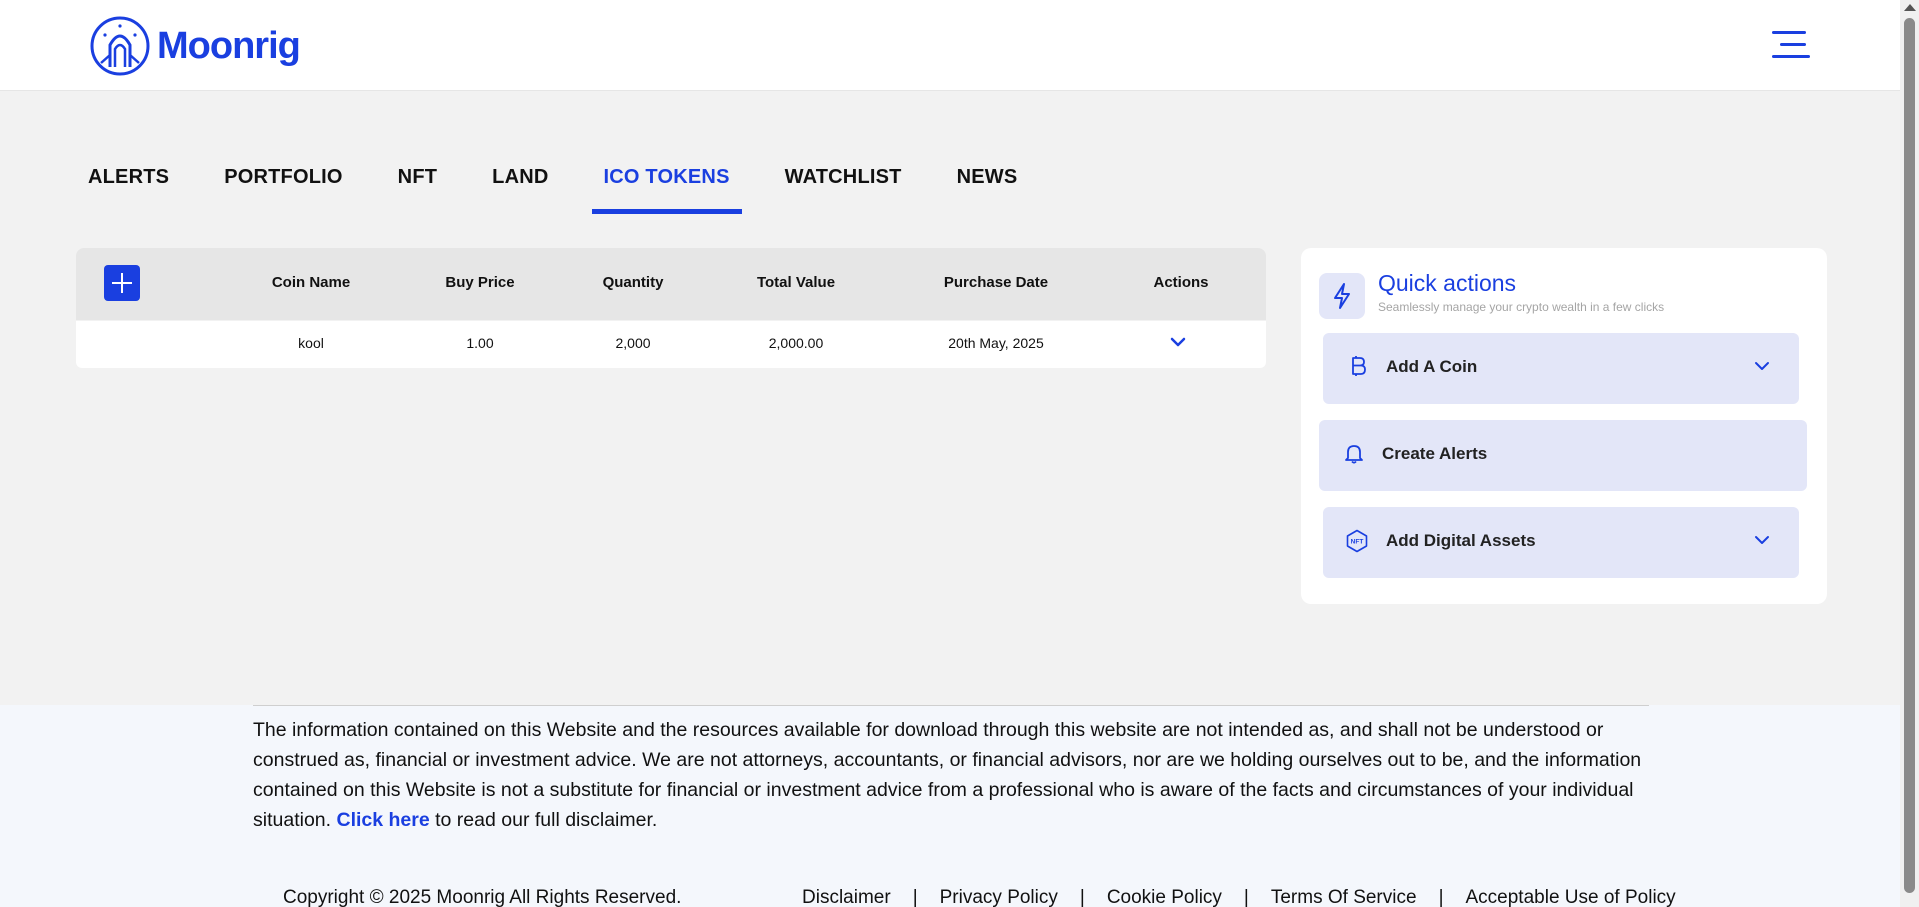  What do you see at coordinates (951, 705) in the screenshot?
I see `footer-divider` at bounding box center [951, 705].